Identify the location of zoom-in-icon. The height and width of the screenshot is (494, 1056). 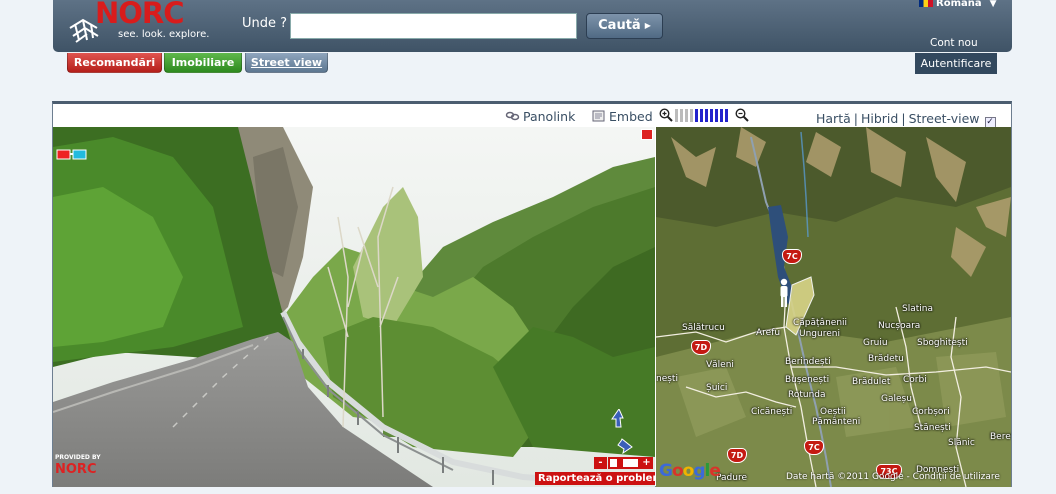
(666, 115).